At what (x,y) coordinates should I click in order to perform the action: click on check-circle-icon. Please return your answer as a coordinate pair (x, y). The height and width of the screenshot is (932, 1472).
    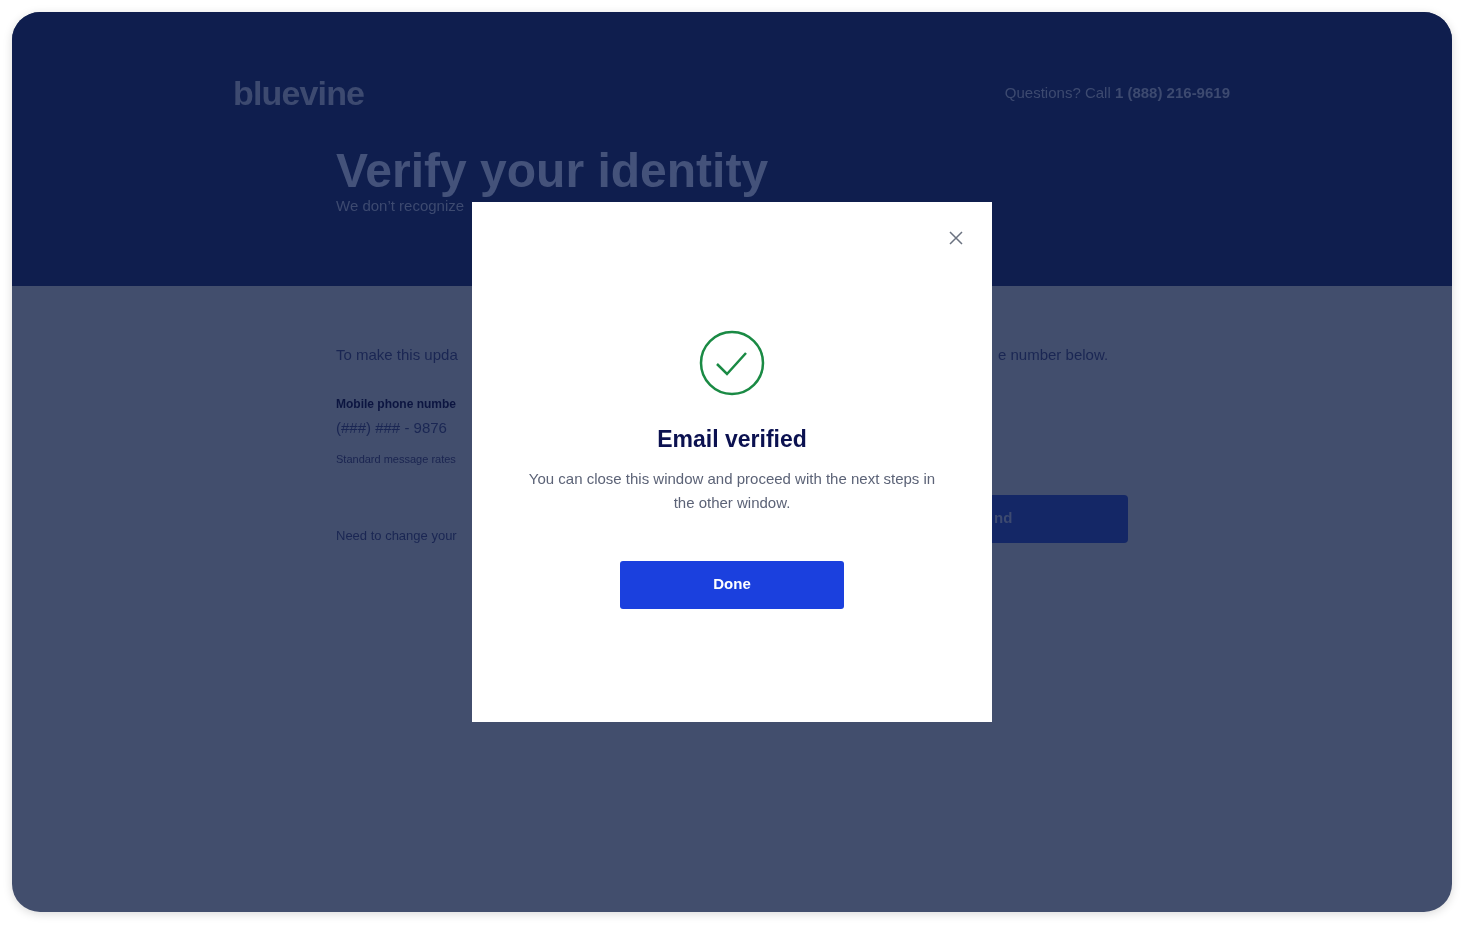
    Looking at the image, I should click on (732, 363).